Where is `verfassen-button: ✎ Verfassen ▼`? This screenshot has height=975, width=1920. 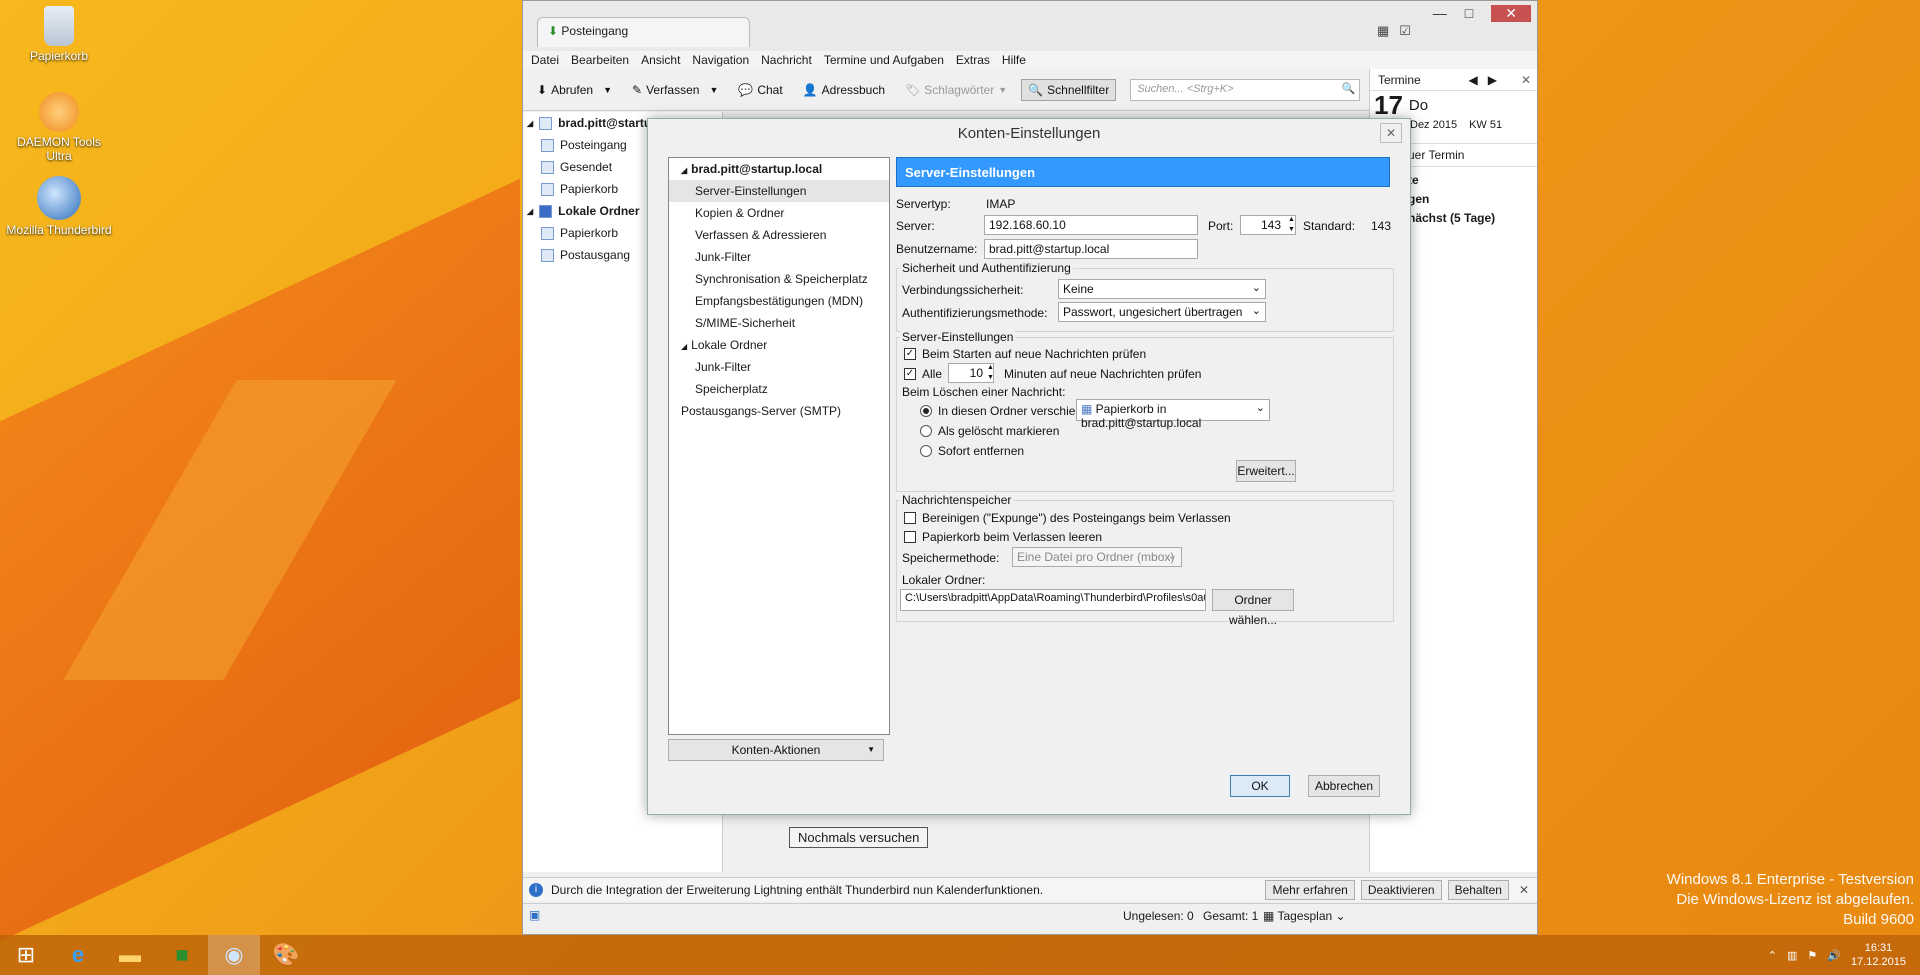 verfassen-button: ✎ Verfassen ▼ is located at coordinates (675, 90).